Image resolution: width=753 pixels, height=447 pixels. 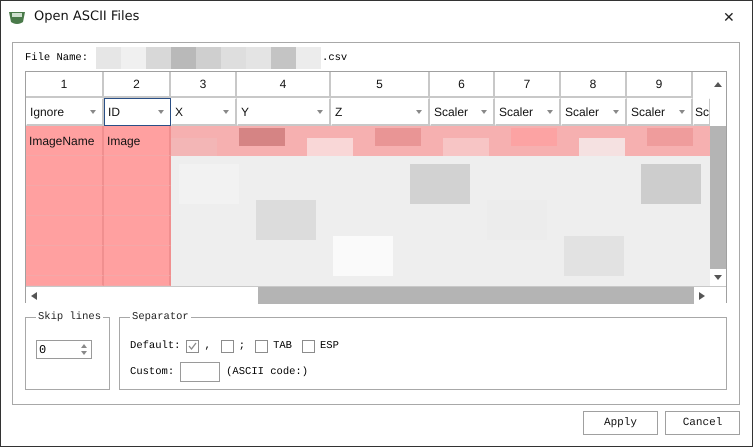 What do you see at coordinates (718, 179) in the screenshot?
I see `vertical-scrollbar` at bounding box center [718, 179].